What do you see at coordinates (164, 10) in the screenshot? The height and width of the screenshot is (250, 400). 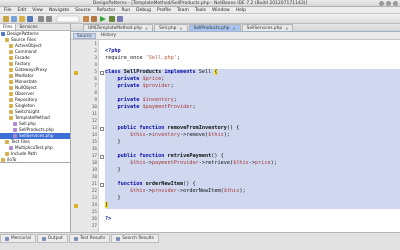 I see `menu-profile: Profile` at bounding box center [164, 10].